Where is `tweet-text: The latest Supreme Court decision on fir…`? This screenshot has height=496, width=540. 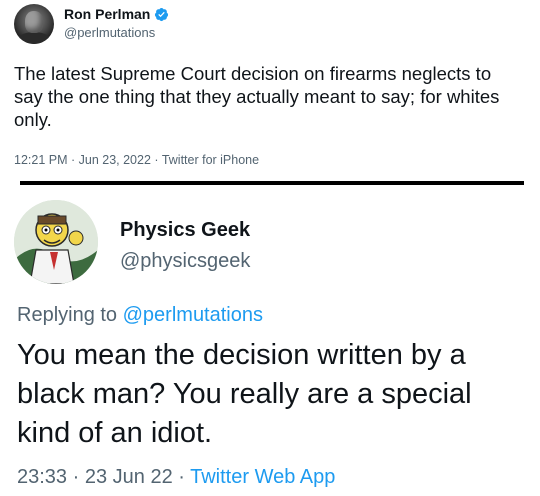
tweet-text: The latest Supreme Court decision on fir… is located at coordinates (257, 96).